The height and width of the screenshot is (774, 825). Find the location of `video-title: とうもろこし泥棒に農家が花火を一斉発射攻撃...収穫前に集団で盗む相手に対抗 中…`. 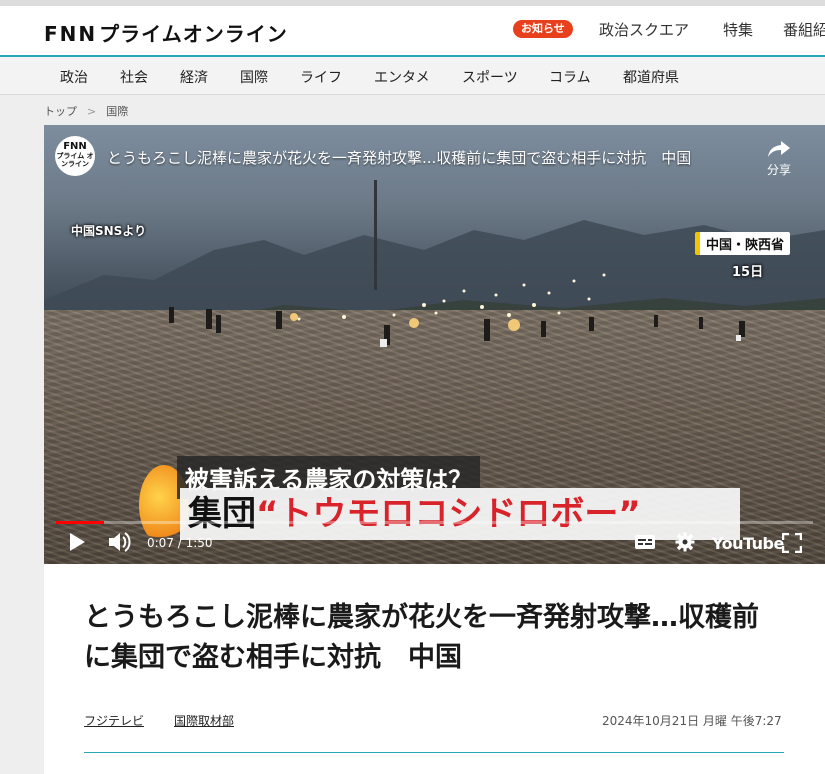

video-title: とうもろこし泥棒に農家が花火を一斉発射攻撃...収穫前に集団で盗む相手に対抗 中… is located at coordinates (427, 157).